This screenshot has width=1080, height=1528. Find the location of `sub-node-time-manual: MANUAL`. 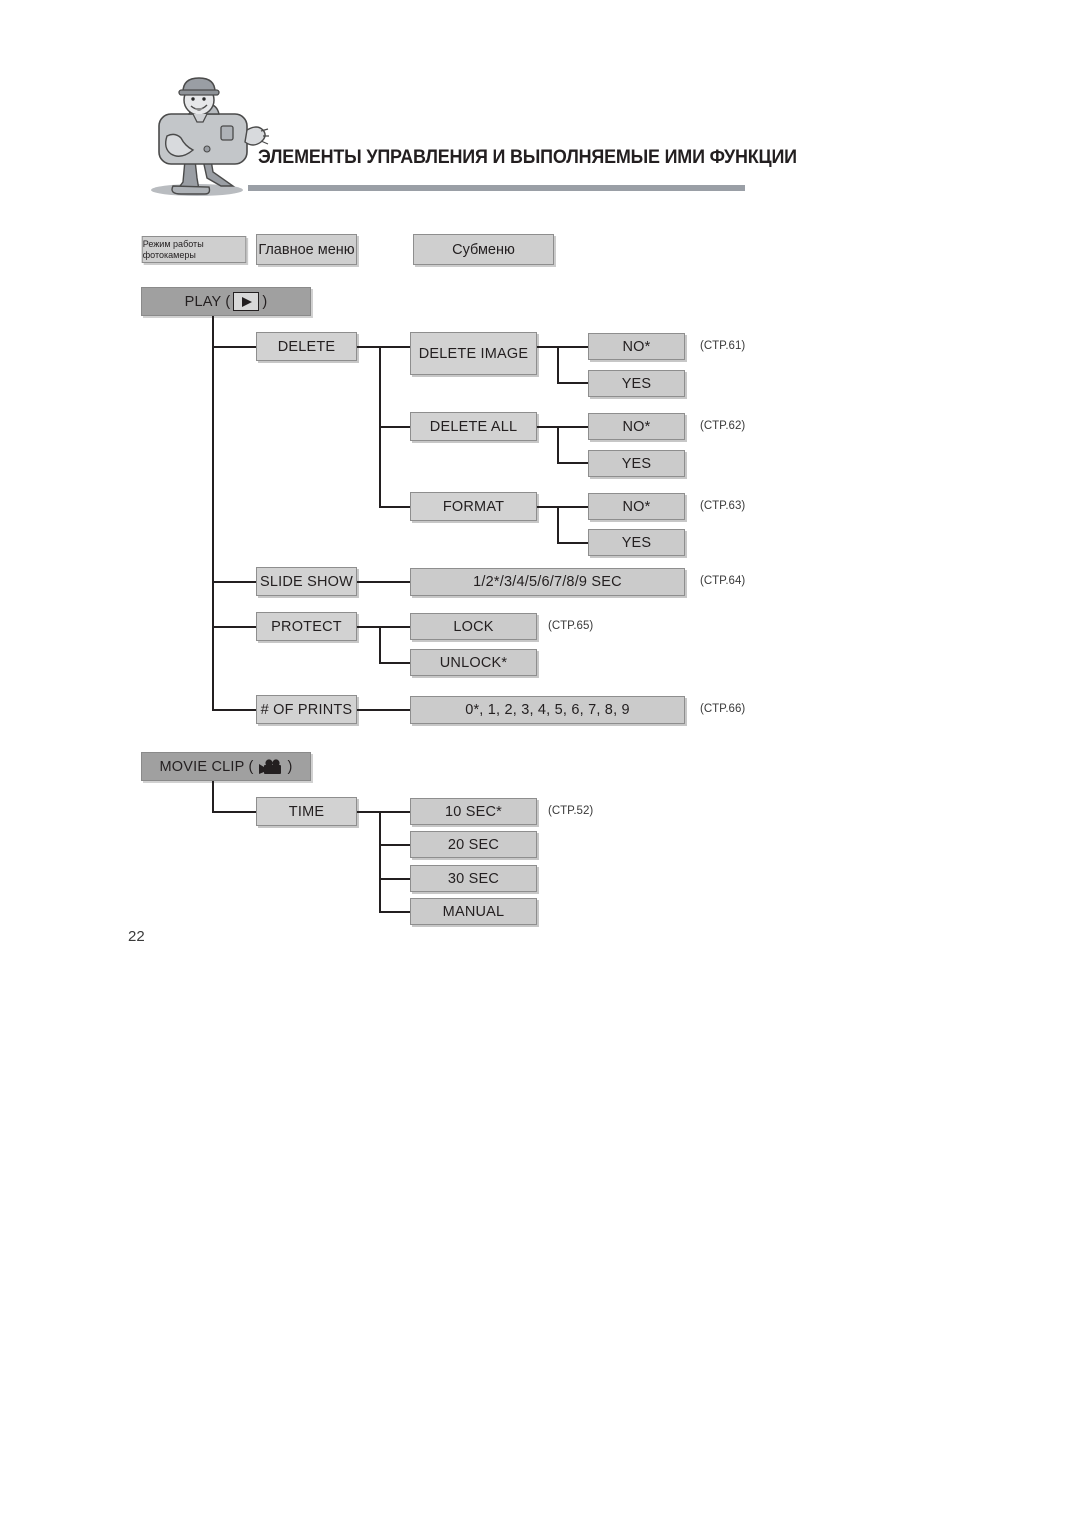

sub-node-time-manual: MANUAL is located at coordinates (473, 911).